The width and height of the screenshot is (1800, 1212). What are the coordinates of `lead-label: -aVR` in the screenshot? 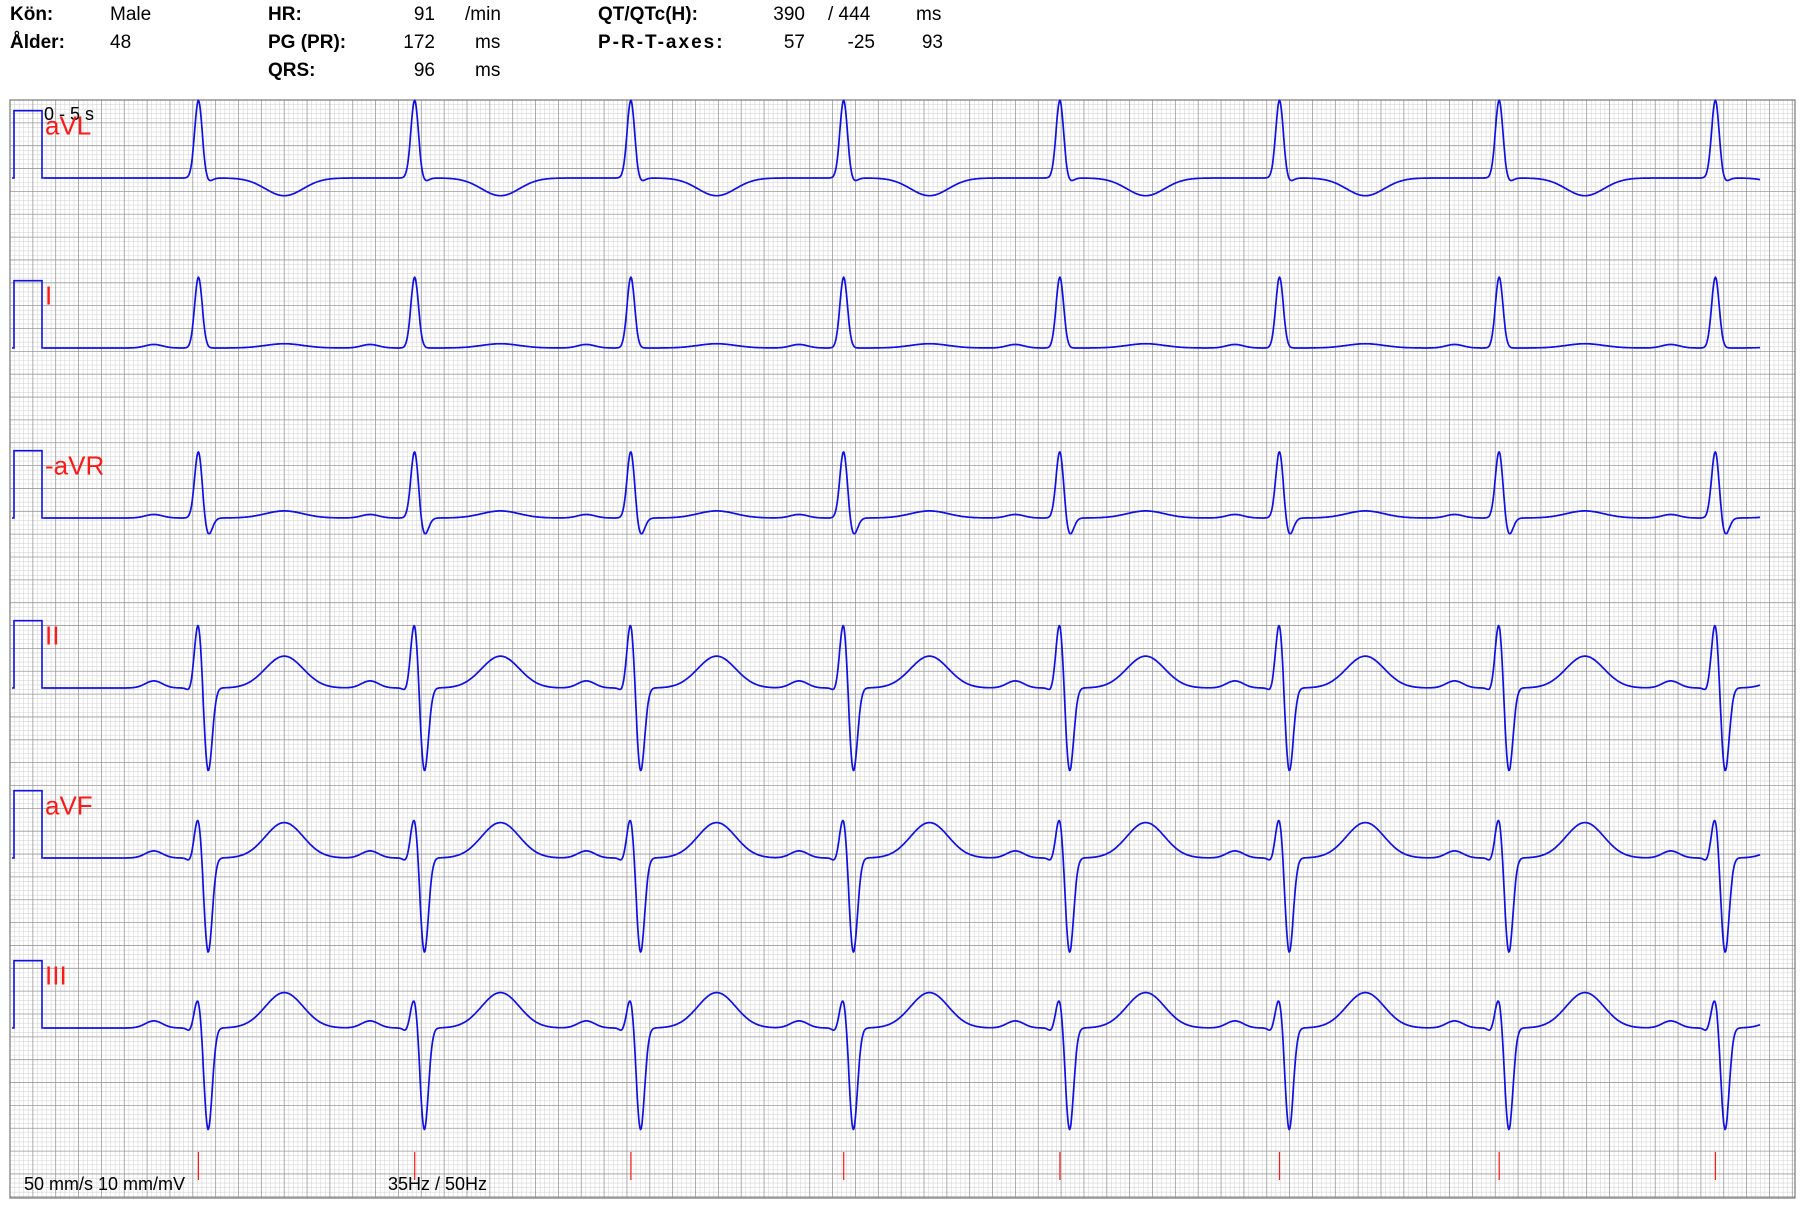 It's located at (74, 466).